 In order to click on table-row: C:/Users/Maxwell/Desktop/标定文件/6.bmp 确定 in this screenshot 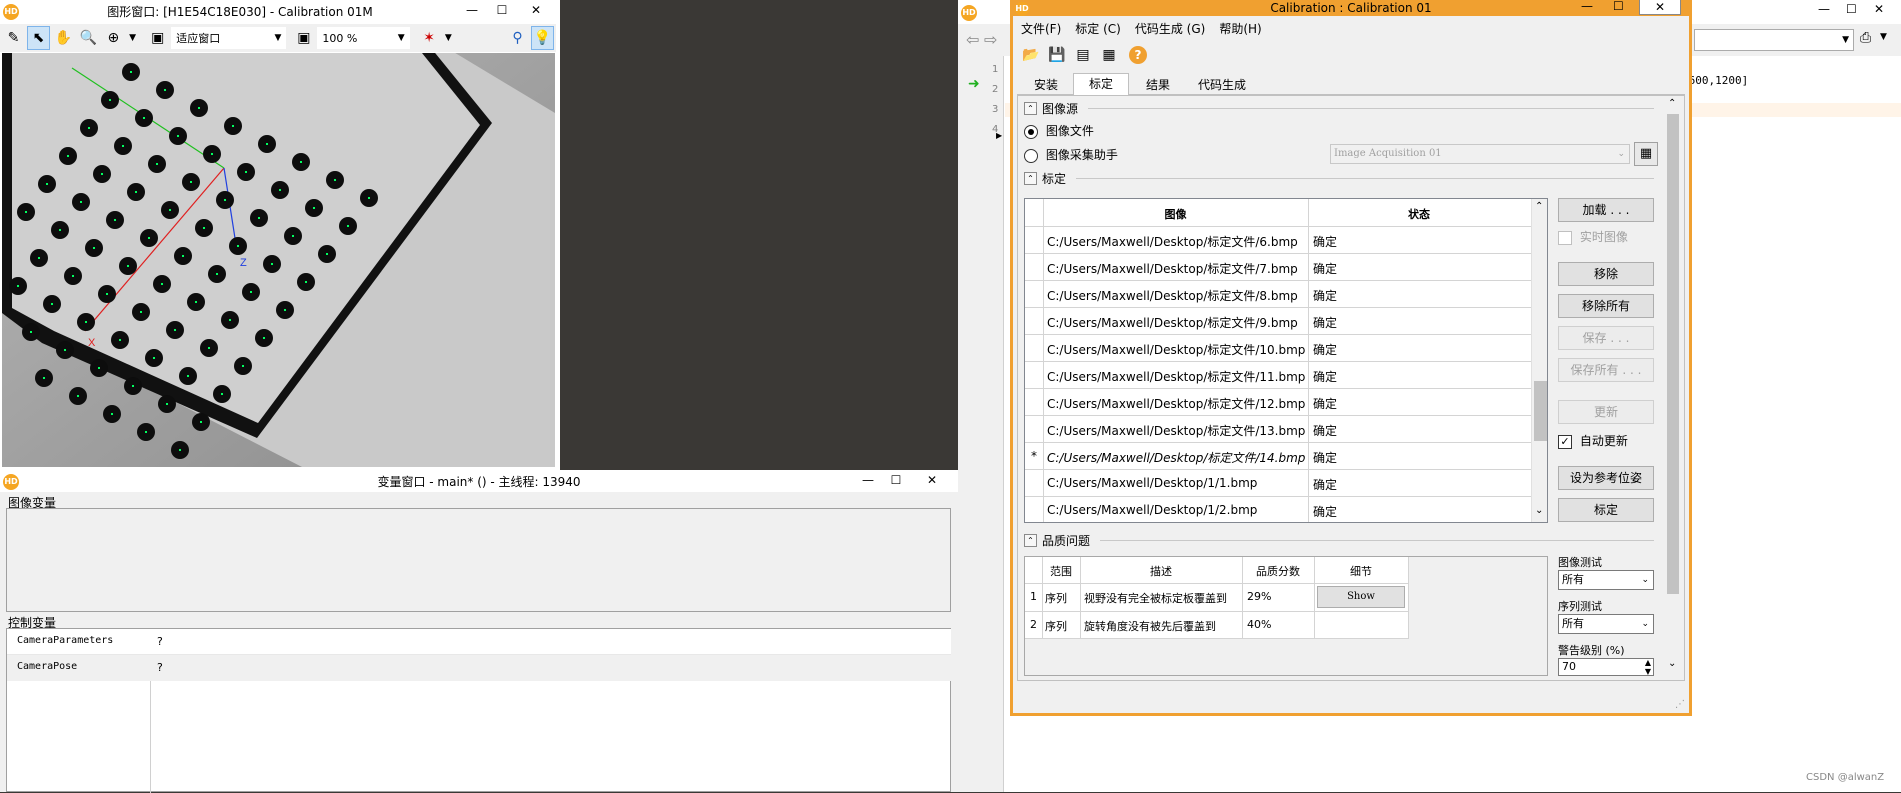, I will do `click(1278, 240)`.